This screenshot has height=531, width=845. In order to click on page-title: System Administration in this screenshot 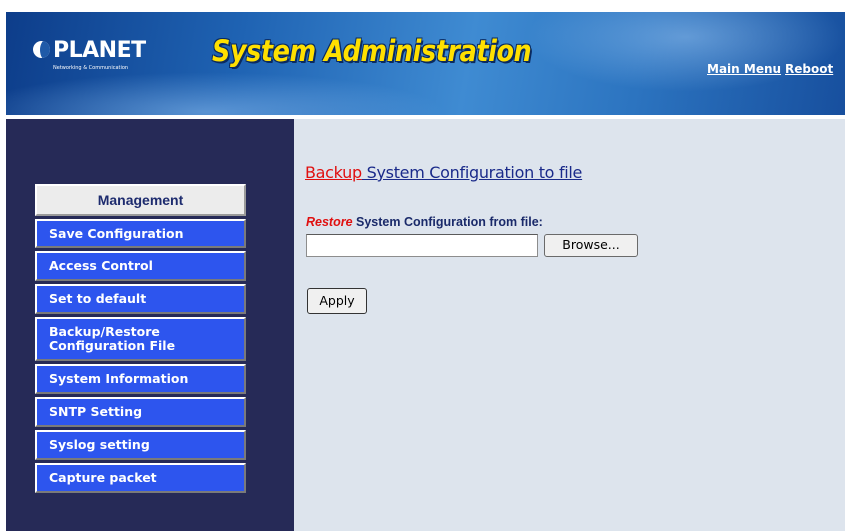, I will do `click(372, 51)`.